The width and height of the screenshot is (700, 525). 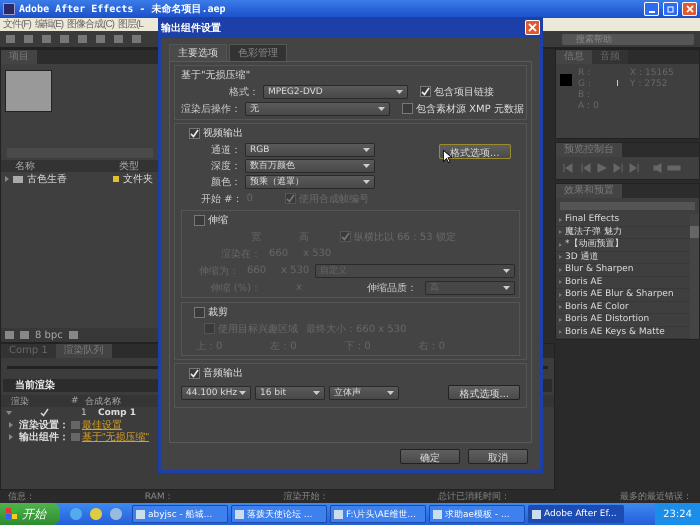 I want to click on restore-button, so click(x=670, y=9).